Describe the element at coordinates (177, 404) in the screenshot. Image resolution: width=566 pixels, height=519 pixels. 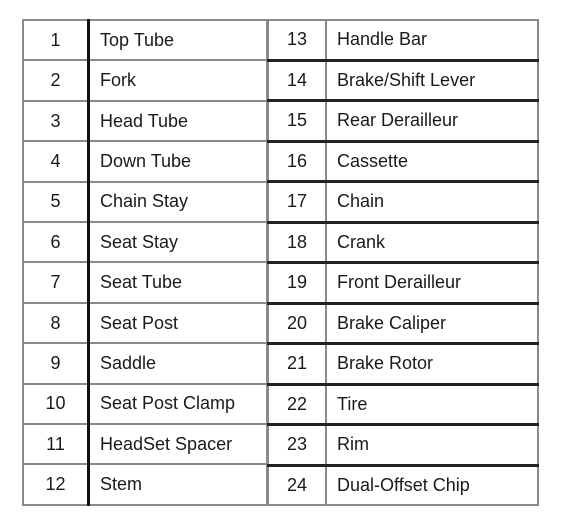
I see `part-name: Seat Post Clamp` at that location.